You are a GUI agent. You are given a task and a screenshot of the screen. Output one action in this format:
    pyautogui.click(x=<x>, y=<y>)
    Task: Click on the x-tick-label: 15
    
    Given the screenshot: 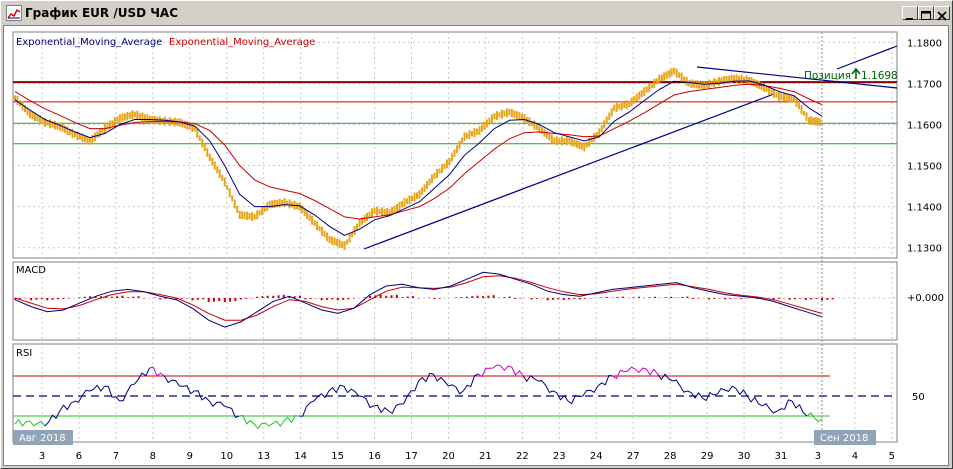 What is the action you would take?
    pyautogui.click(x=337, y=456)
    